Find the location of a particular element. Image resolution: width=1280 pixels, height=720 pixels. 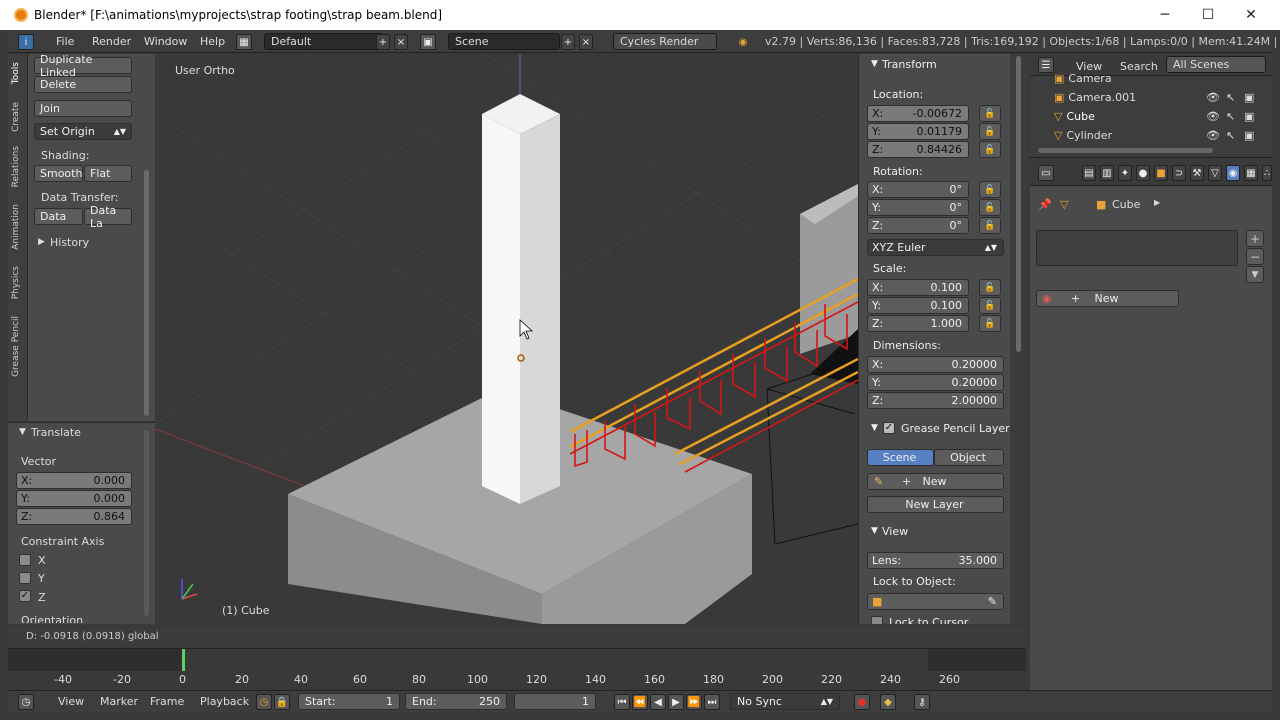

add-scene-icon: + is located at coordinates (568, 42).